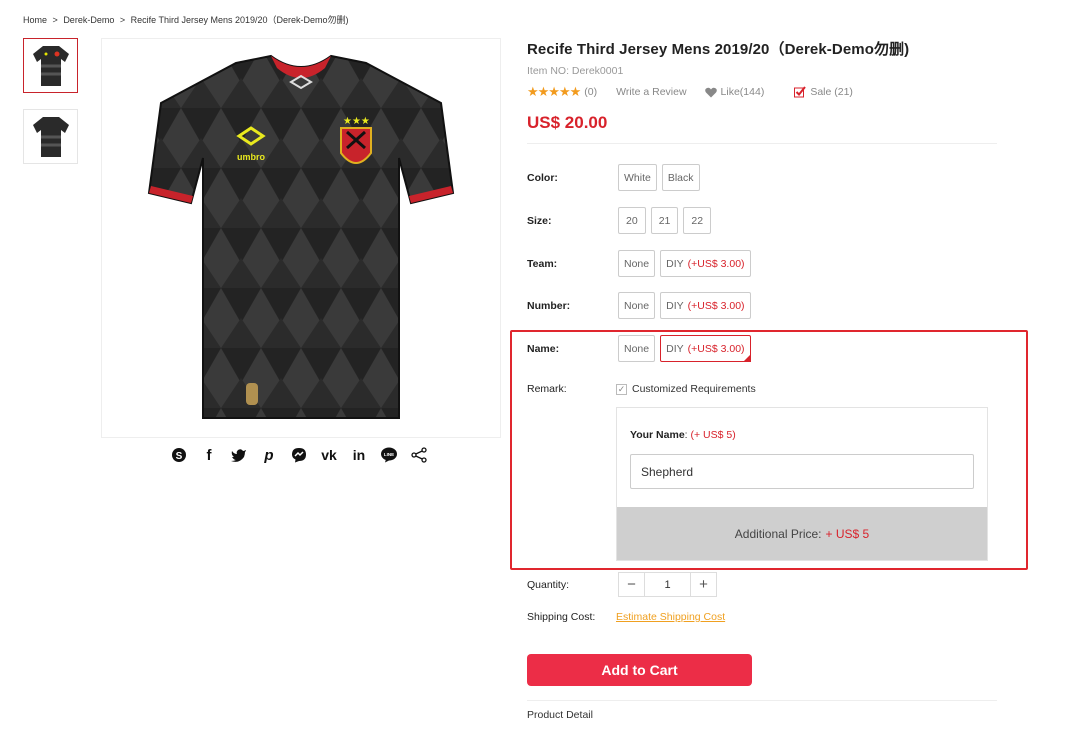 The width and height of the screenshot is (1080, 734). Describe the element at coordinates (847, 533) in the screenshot. I see `additional-price-value: + US$ 5` at that location.